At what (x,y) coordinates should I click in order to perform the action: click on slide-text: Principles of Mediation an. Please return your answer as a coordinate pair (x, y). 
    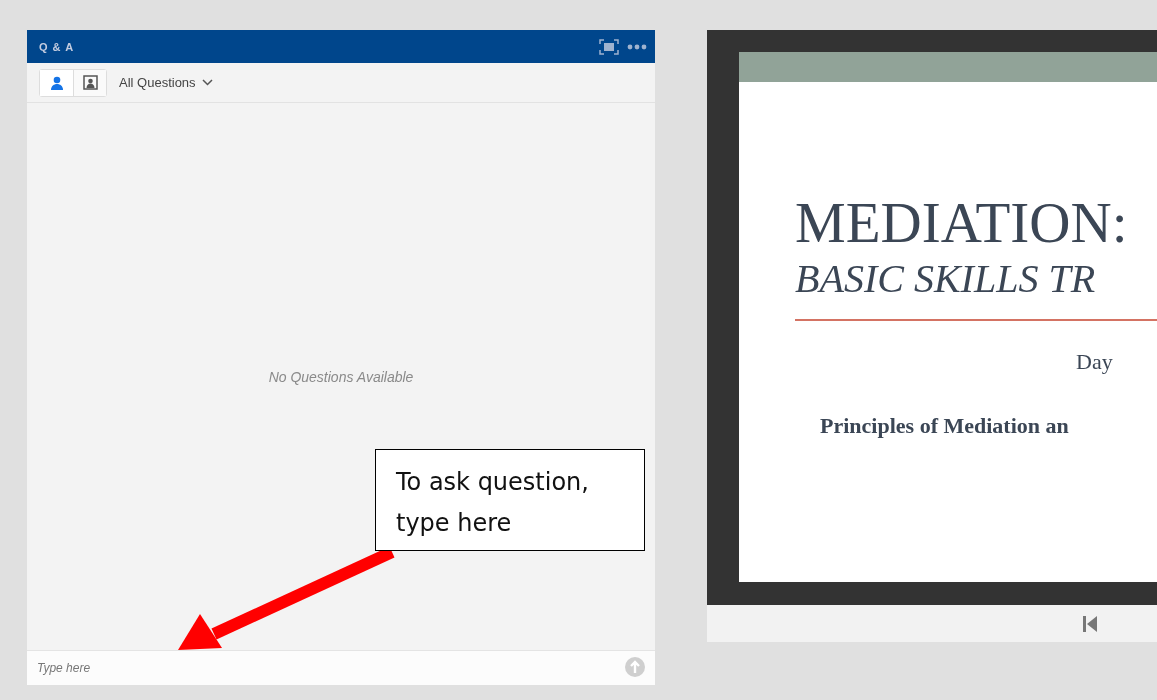
    Looking at the image, I should click on (944, 426).